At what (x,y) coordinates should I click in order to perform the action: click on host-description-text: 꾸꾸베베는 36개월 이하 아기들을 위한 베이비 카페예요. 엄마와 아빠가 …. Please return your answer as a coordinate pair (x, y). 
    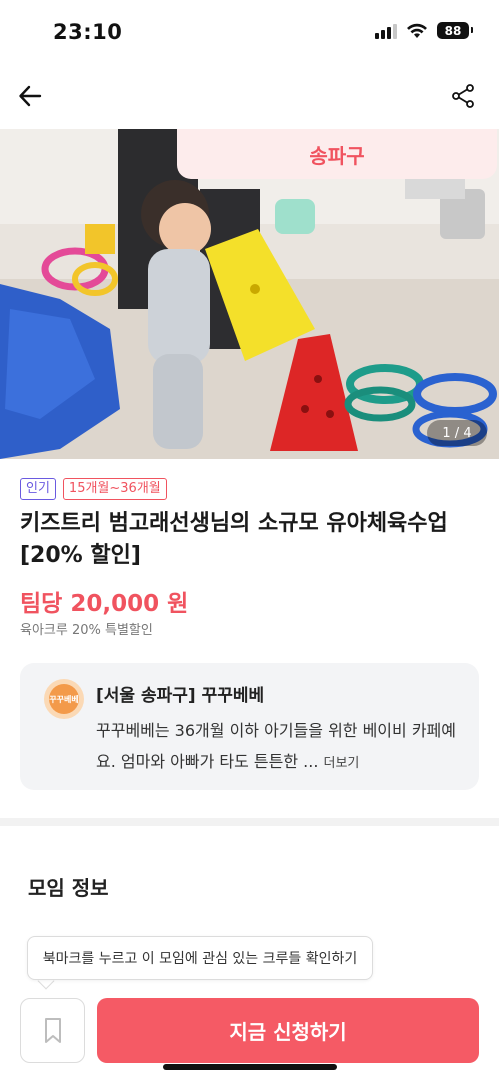
    Looking at the image, I should click on (276, 746).